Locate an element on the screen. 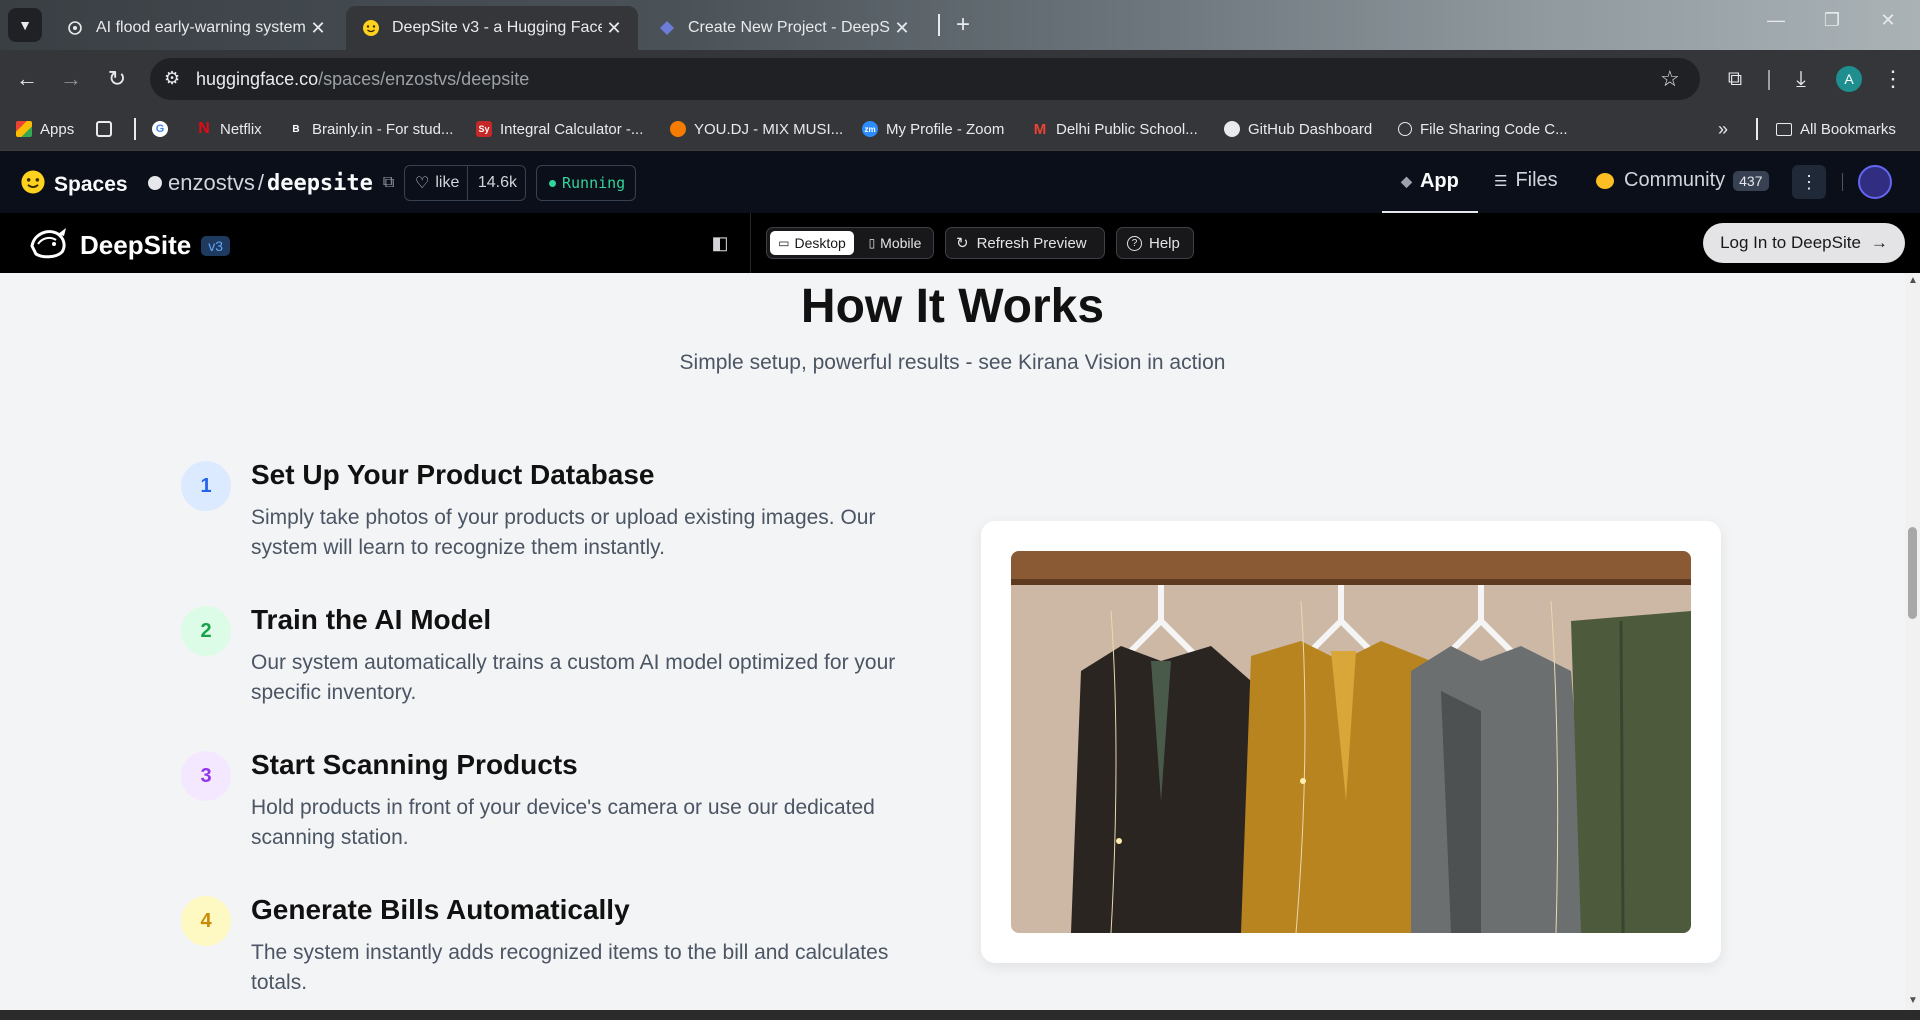 This screenshot has width=1920, height=1020. step-number-badge: 4 is located at coordinates (206, 921).